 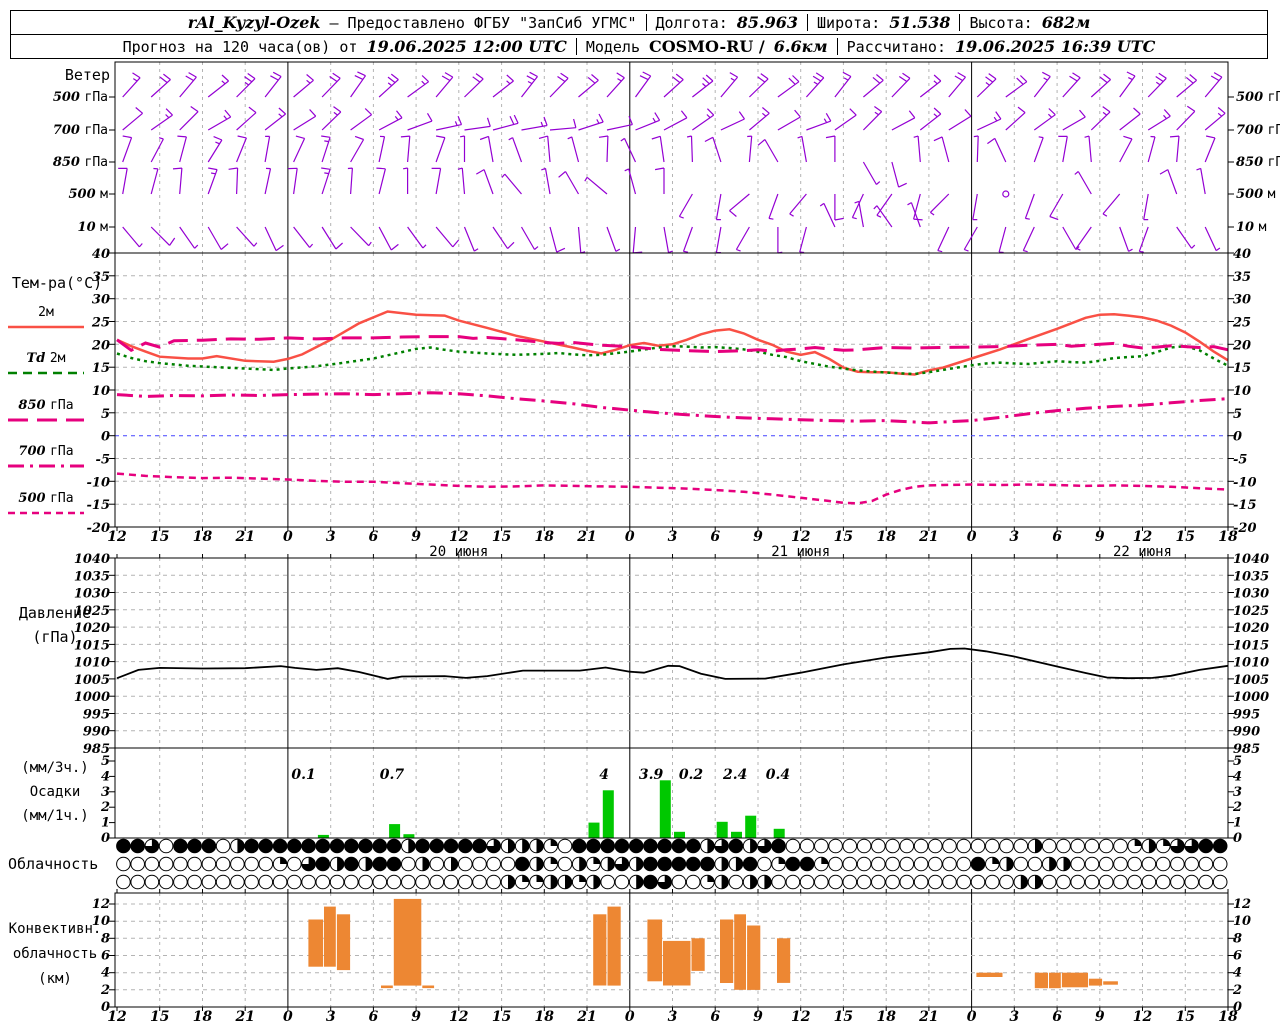 What do you see at coordinates (103, 460) in the screenshot?
I see `temp-tick-label-left: -5` at bounding box center [103, 460].